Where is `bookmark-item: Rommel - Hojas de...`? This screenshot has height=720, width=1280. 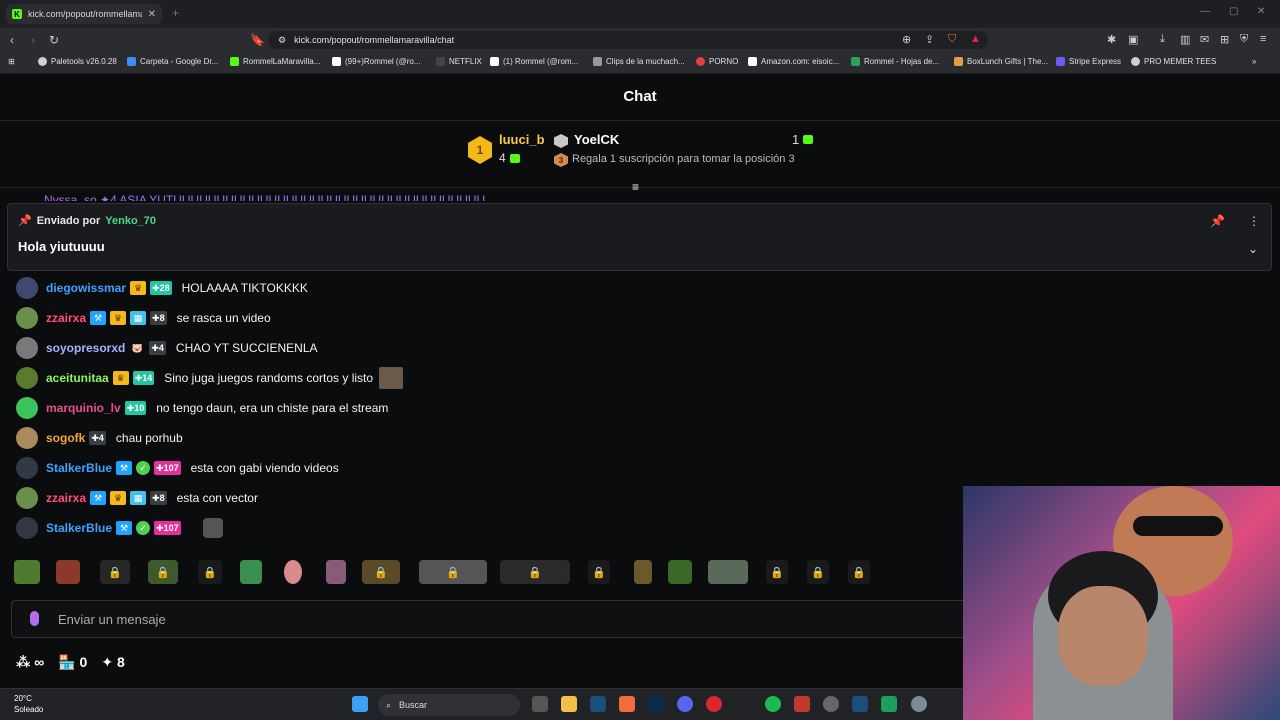 bookmark-item: Rommel - Hojas de... is located at coordinates (895, 61).